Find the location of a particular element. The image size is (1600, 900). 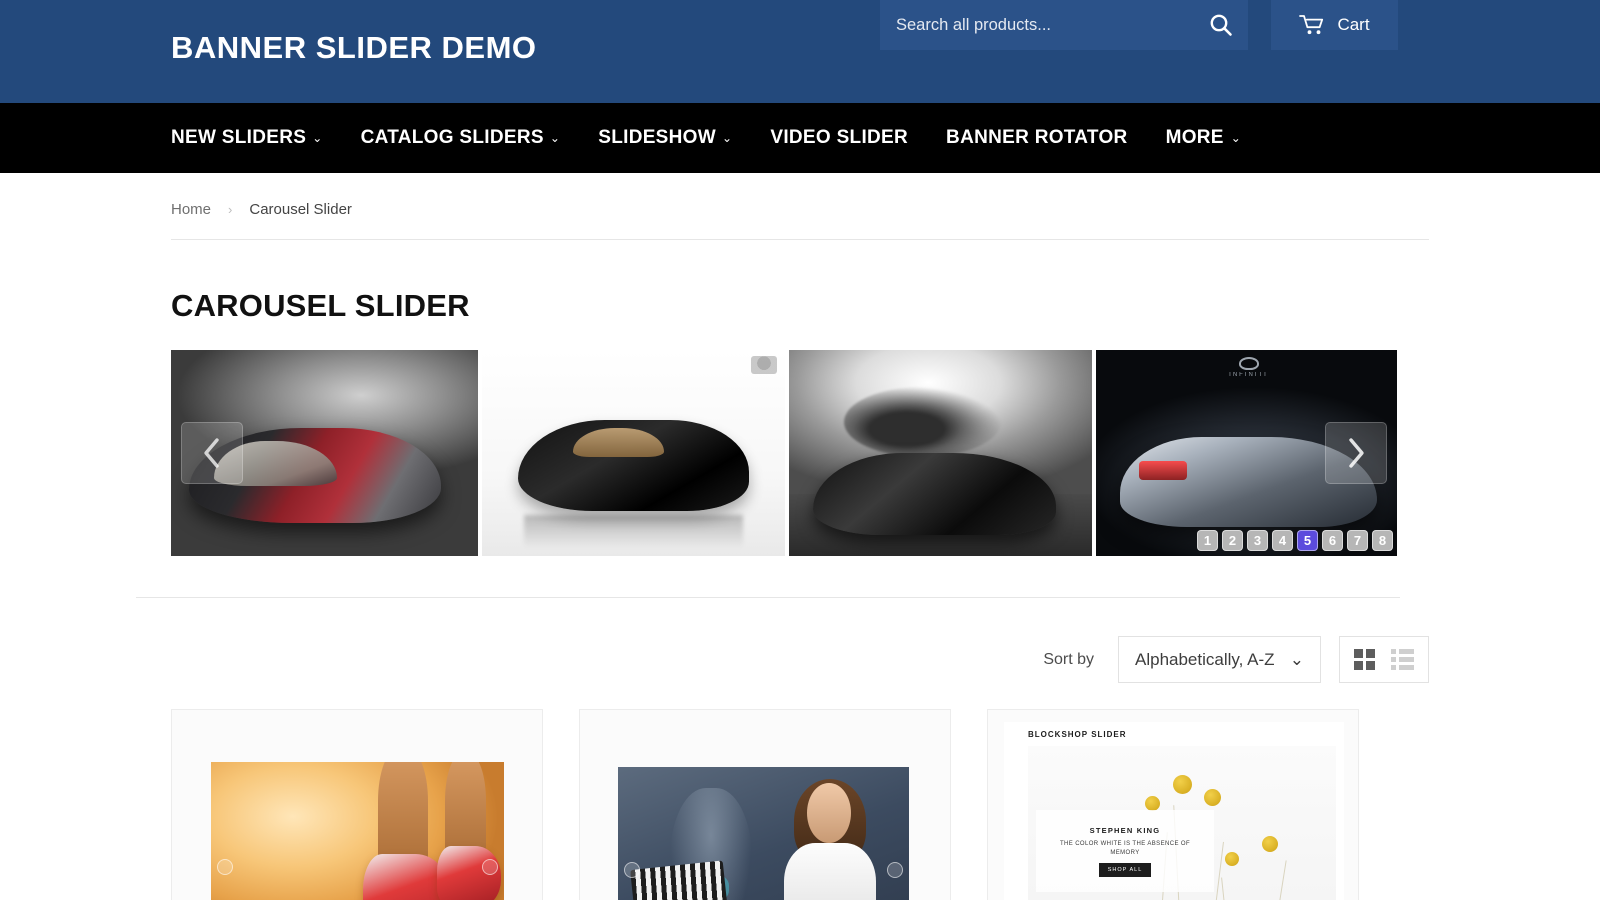

search-bar is located at coordinates (1064, 25).